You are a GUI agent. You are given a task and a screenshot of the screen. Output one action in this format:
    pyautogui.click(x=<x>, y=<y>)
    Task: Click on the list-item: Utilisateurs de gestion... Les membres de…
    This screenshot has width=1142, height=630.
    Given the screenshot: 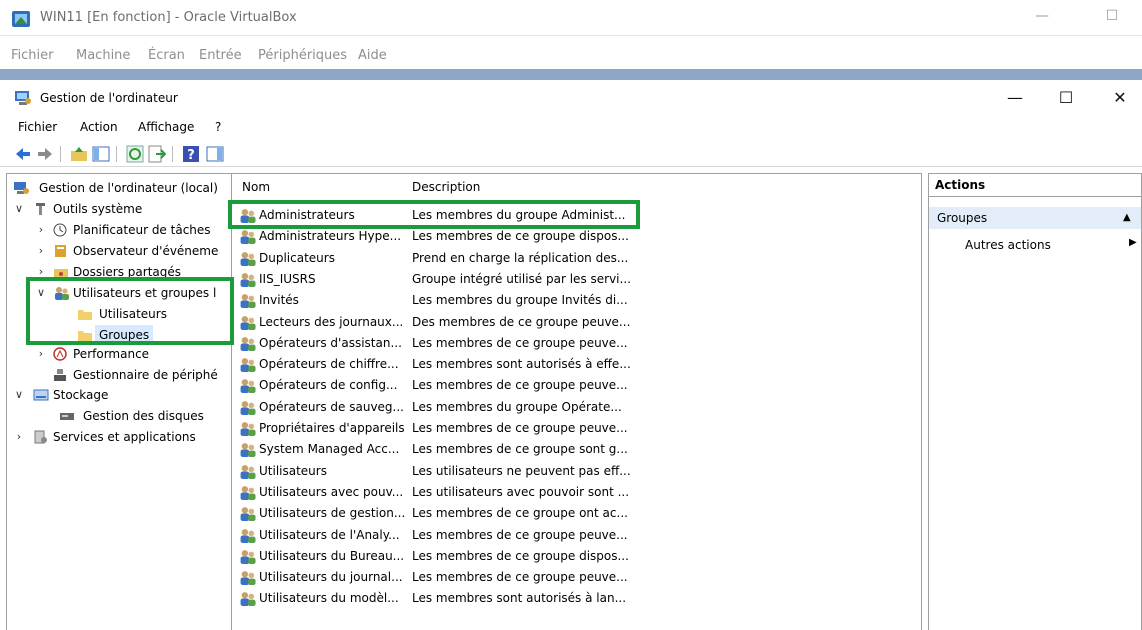 What is the action you would take?
    pyautogui.click(x=576, y=513)
    